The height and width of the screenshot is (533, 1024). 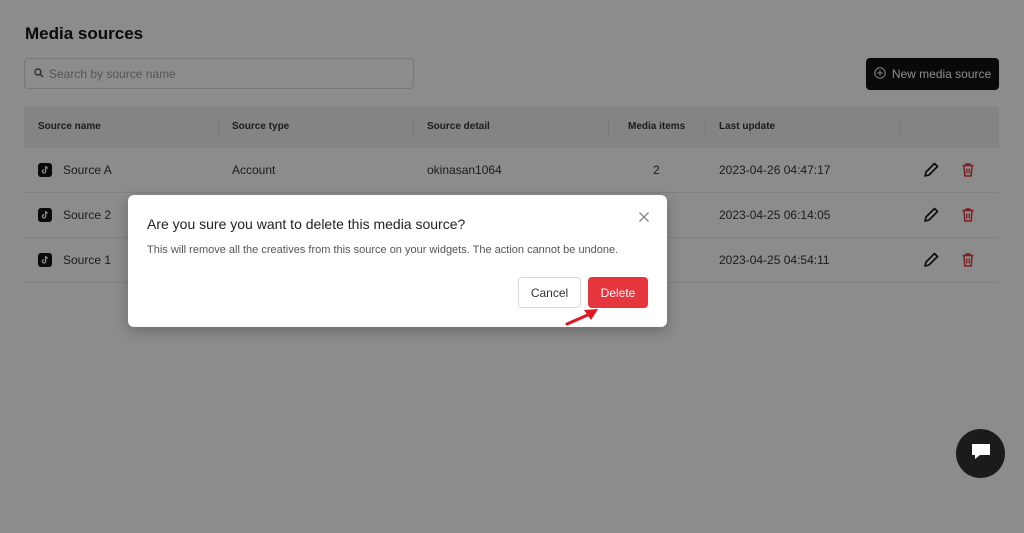 What do you see at coordinates (618, 292) in the screenshot?
I see `delete-button: Delete` at bounding box center [618, 292].